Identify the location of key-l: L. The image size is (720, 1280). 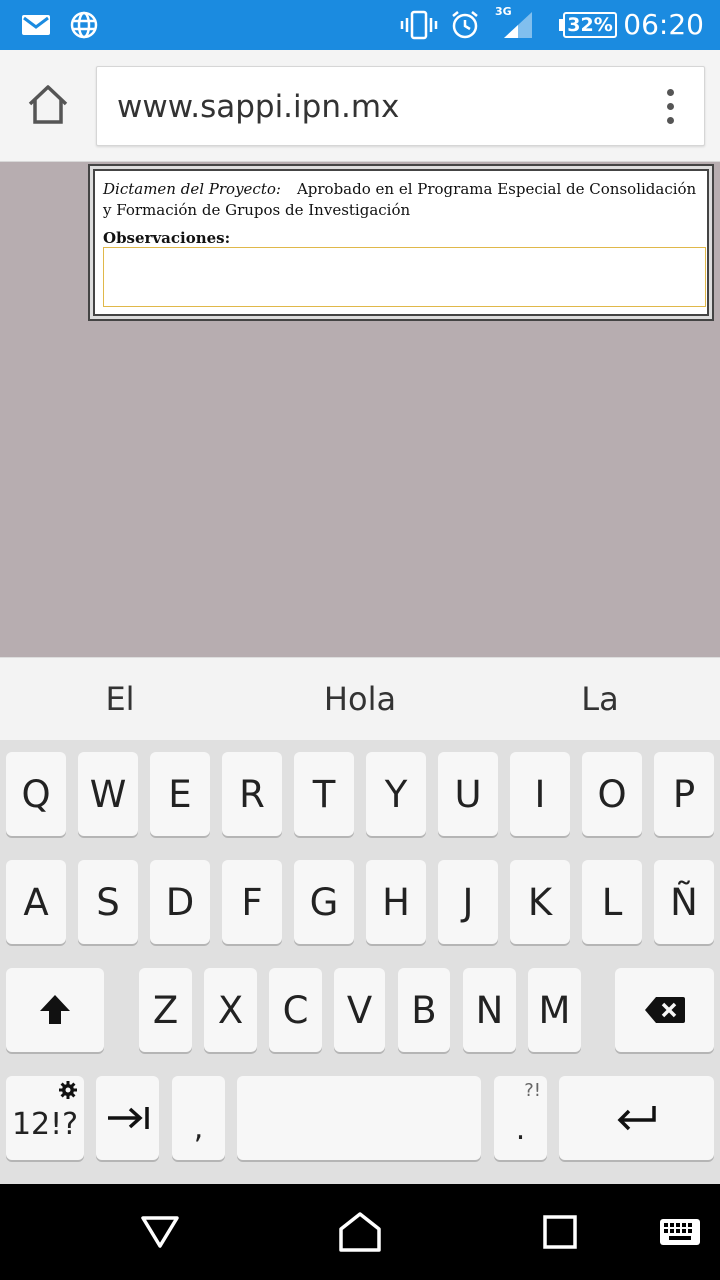
(612, 902).